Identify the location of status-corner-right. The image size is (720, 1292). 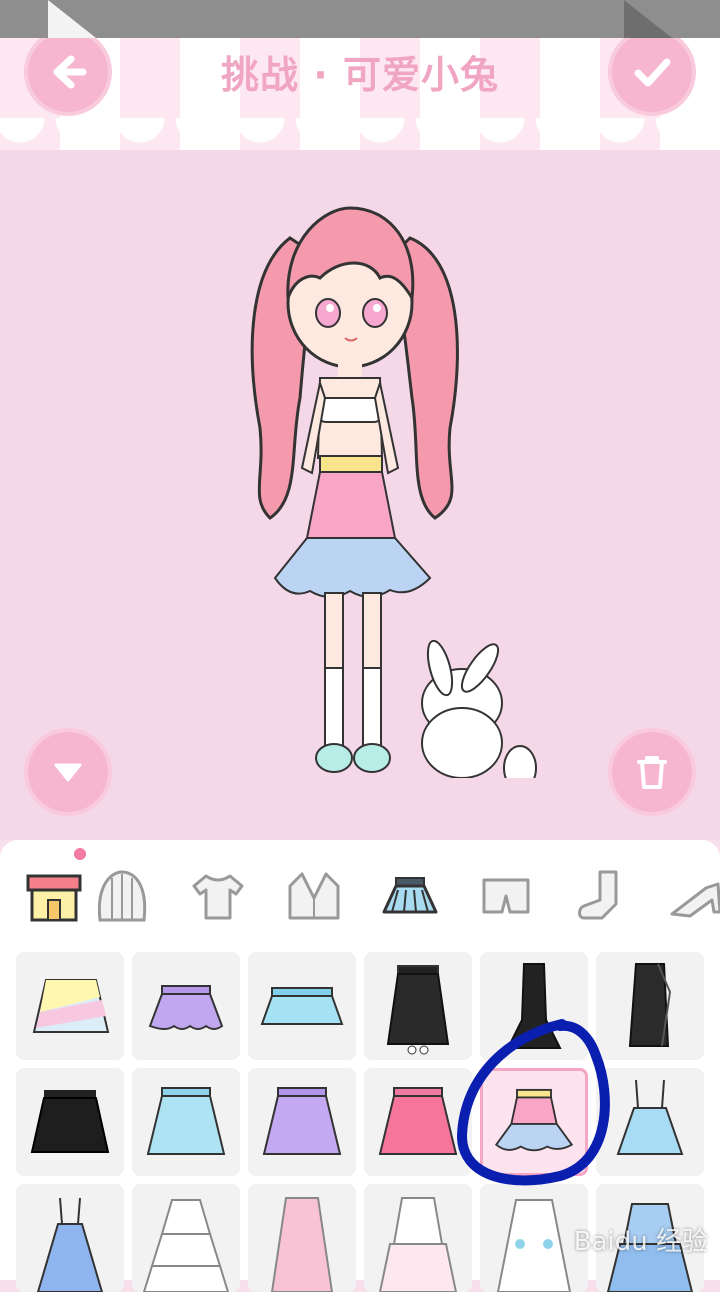
(648, 19).